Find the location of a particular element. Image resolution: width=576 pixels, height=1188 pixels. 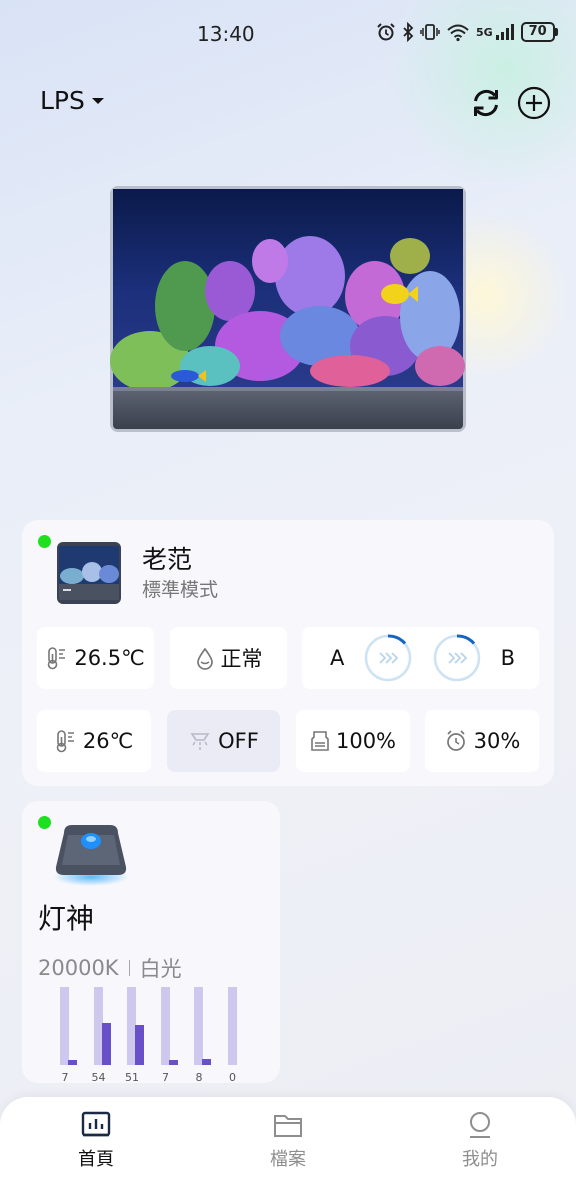

temp-setpoint-value: 26℃ is located at coordinates (108, 741).